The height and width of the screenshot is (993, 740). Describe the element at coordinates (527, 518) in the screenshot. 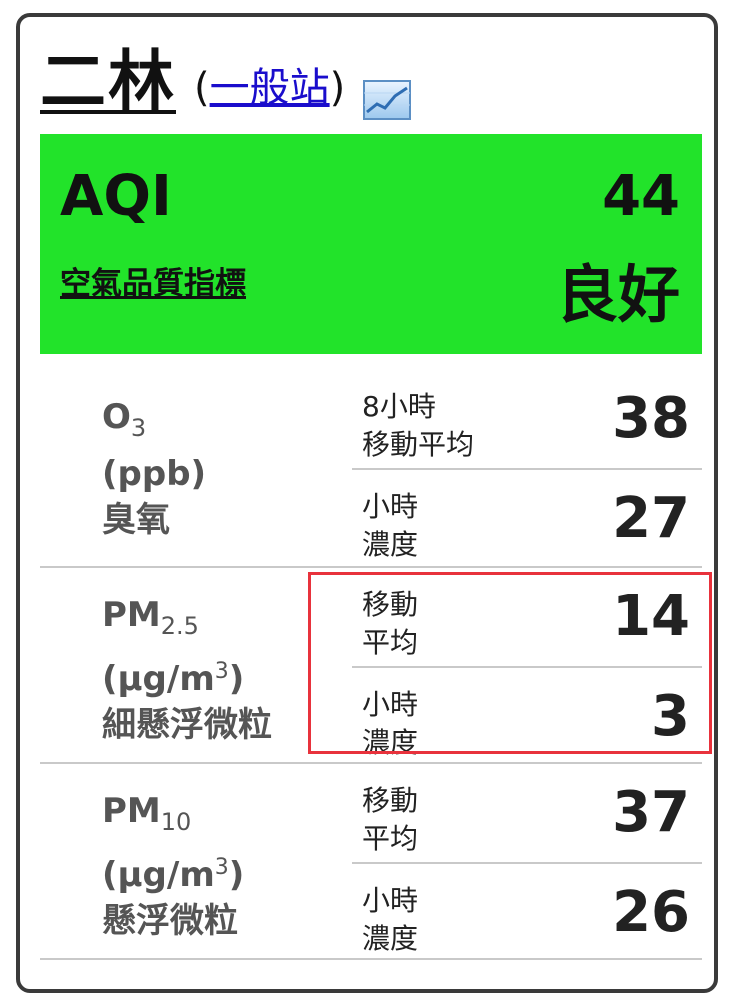

I see `metric-hourly: 小時 濃度 27` at that location.